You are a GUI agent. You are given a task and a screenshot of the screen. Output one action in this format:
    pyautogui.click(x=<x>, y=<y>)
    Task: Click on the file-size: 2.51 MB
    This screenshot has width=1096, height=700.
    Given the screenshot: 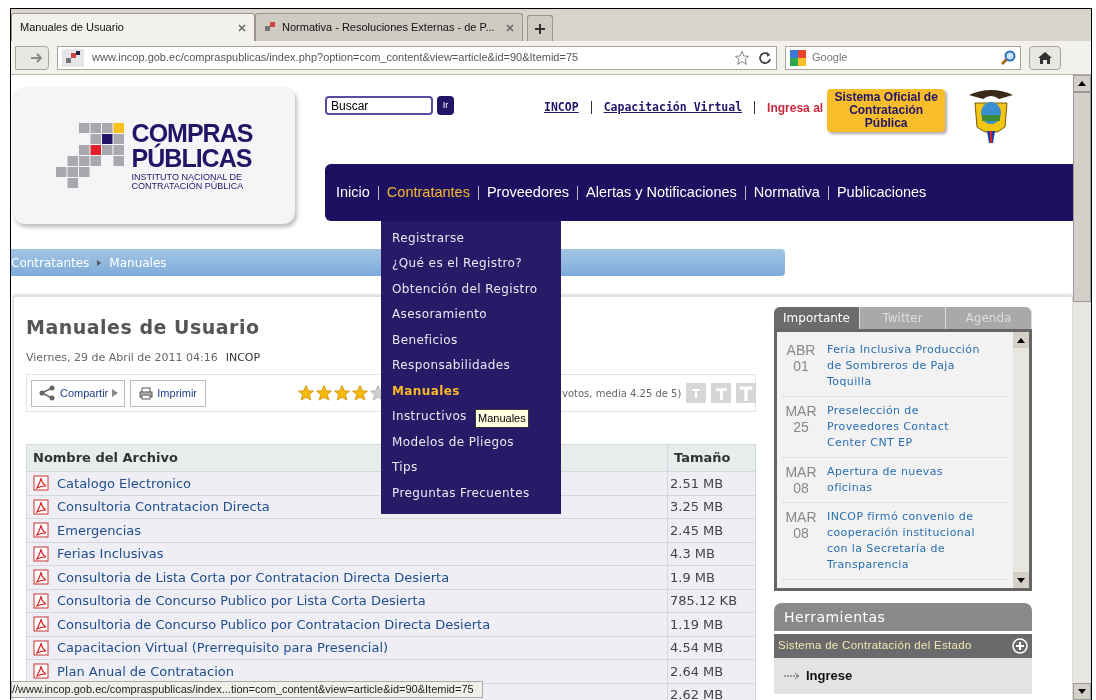 What is the action you would take?
    pyautogui.click(x=711, y=483)
    